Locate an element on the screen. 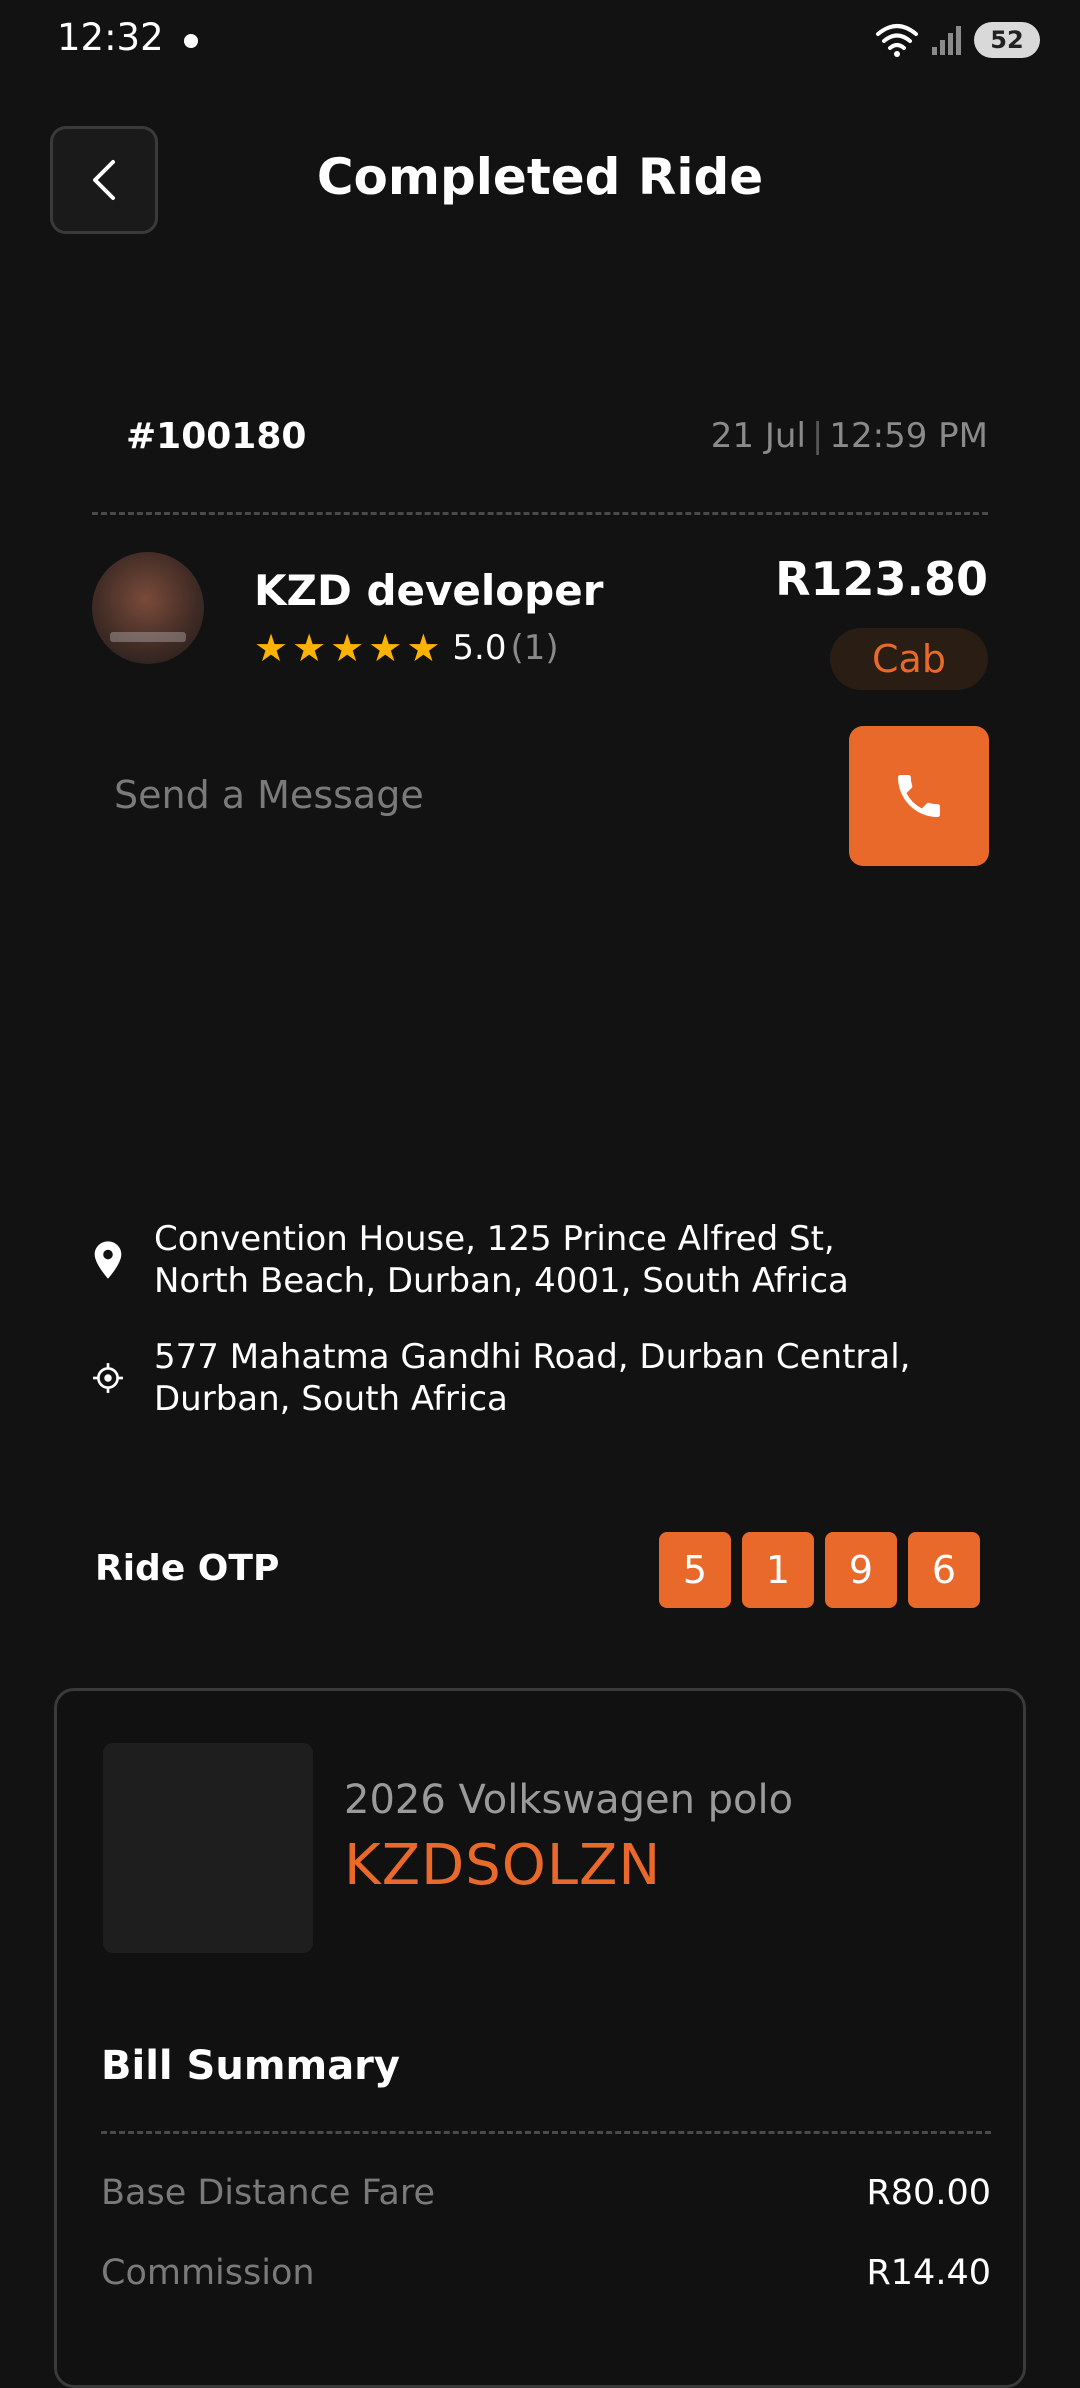 This screenshot has width=1080, height=2388. vehicle-model: 2026 Volkswagen polo is located at coordinates (569, 1800).